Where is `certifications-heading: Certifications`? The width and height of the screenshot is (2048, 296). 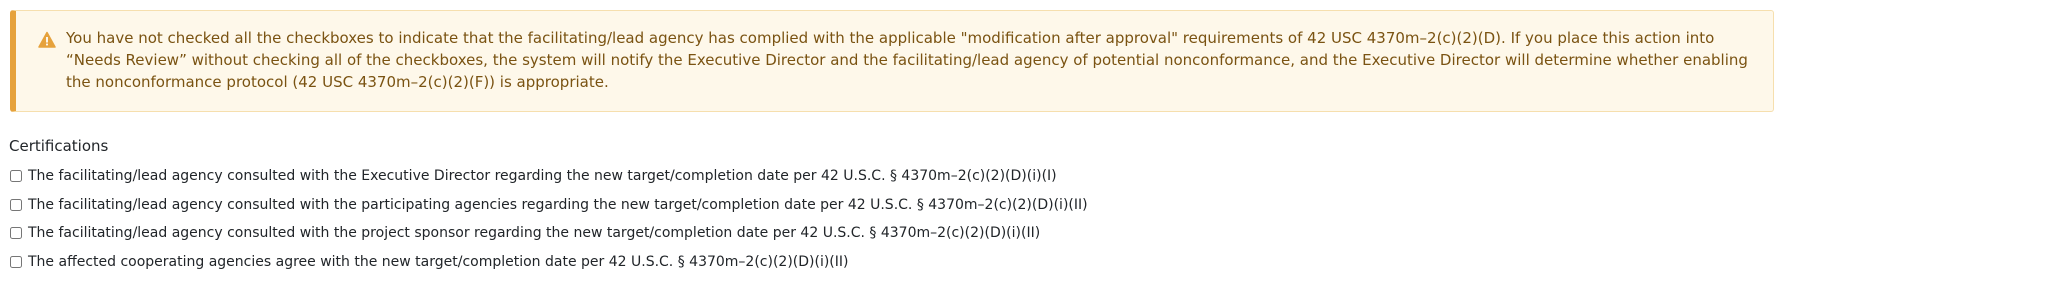
certifications-heading: Certifications is located at coordinates (59, 146).